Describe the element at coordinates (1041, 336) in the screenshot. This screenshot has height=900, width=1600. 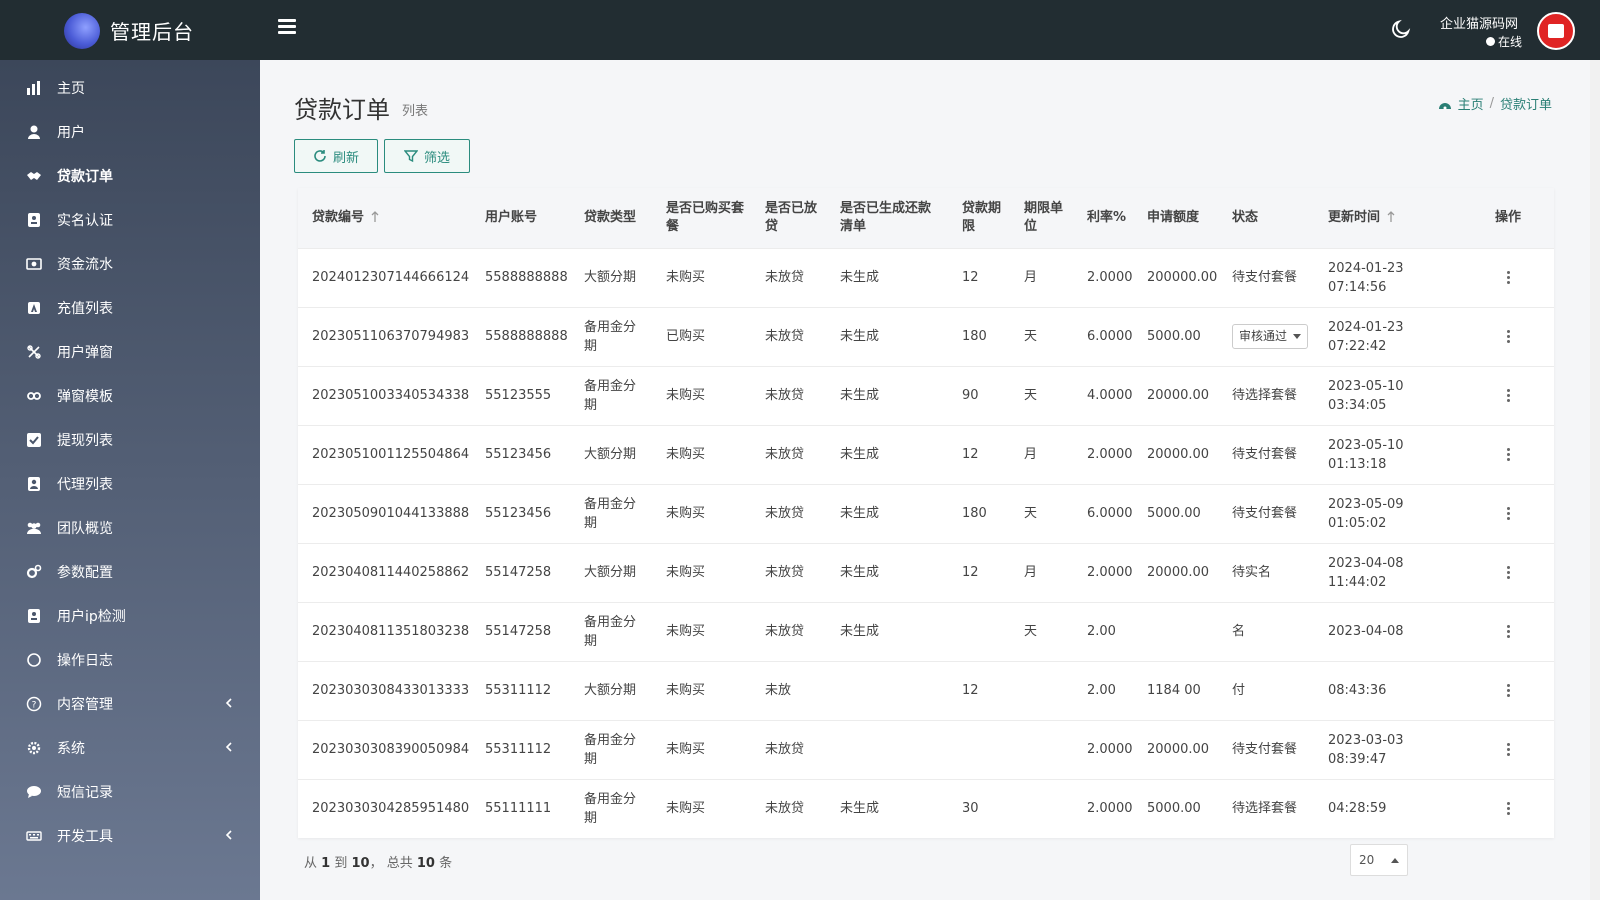
I see `cell-unit: 天` at that location.